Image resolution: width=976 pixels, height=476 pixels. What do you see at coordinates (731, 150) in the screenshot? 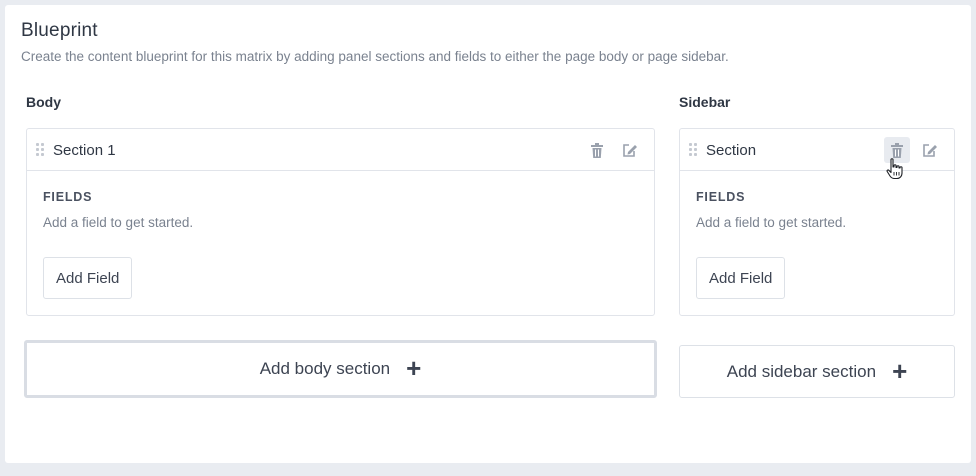
I see `section-name: Section` at bounding box center [731, 150].